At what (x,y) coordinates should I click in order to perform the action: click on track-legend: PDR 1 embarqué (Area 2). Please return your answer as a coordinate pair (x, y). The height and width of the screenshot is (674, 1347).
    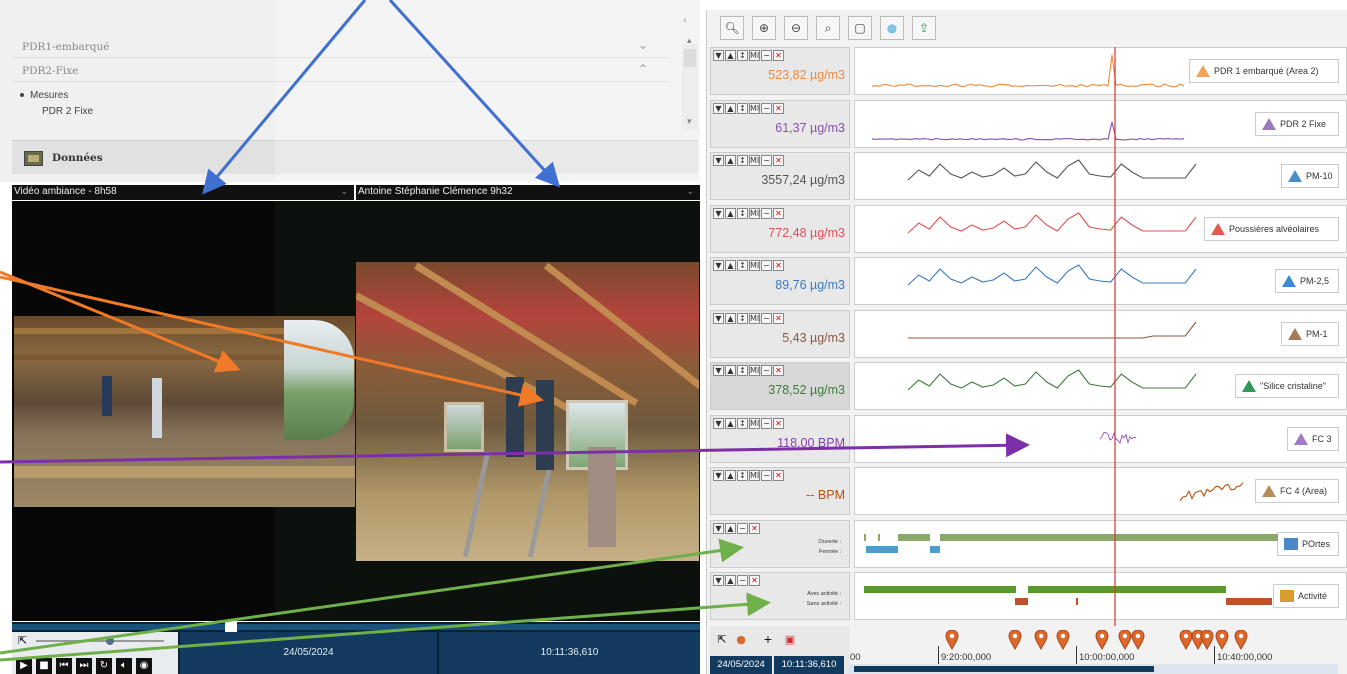
    Looking at the image, I should click on (1264, 71).